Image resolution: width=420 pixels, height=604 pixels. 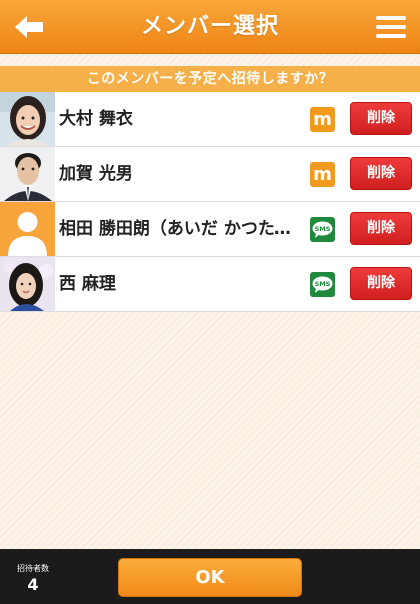 I want to click on default-avatar-icon, so click(x=27, y=229).